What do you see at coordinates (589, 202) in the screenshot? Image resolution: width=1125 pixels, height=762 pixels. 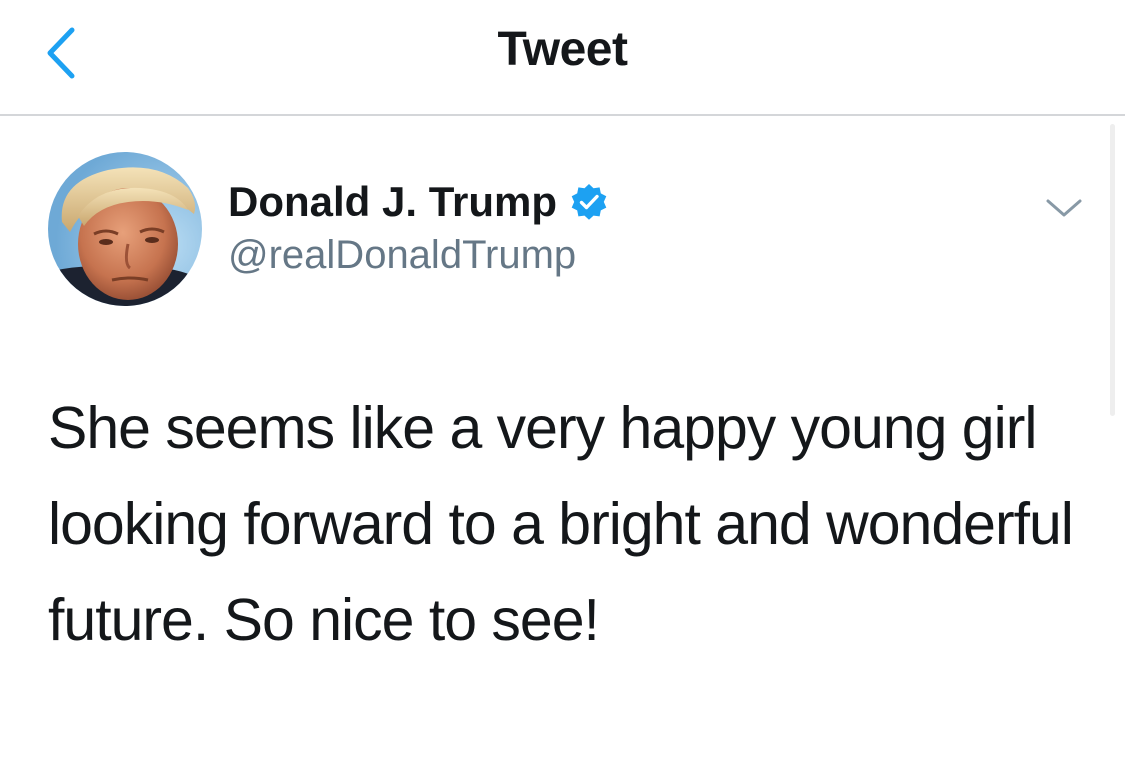 I see `verified-badge-icon` at bounding box center [589, 202].